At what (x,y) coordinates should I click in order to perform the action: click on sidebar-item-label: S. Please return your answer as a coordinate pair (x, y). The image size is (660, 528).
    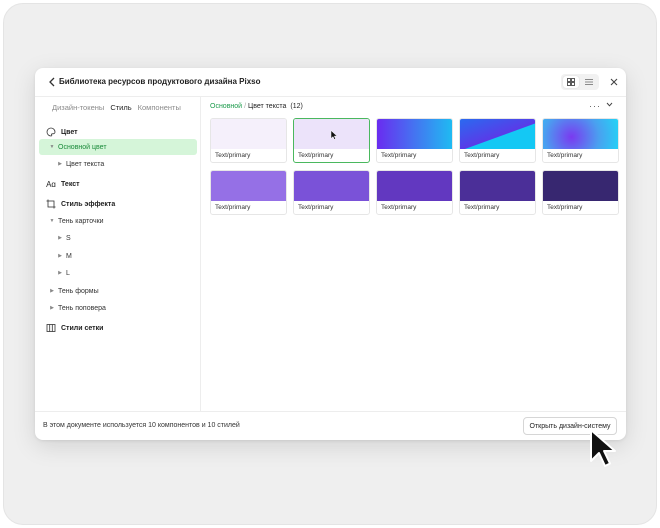
    Looking at the image, I should click on (68, 238).